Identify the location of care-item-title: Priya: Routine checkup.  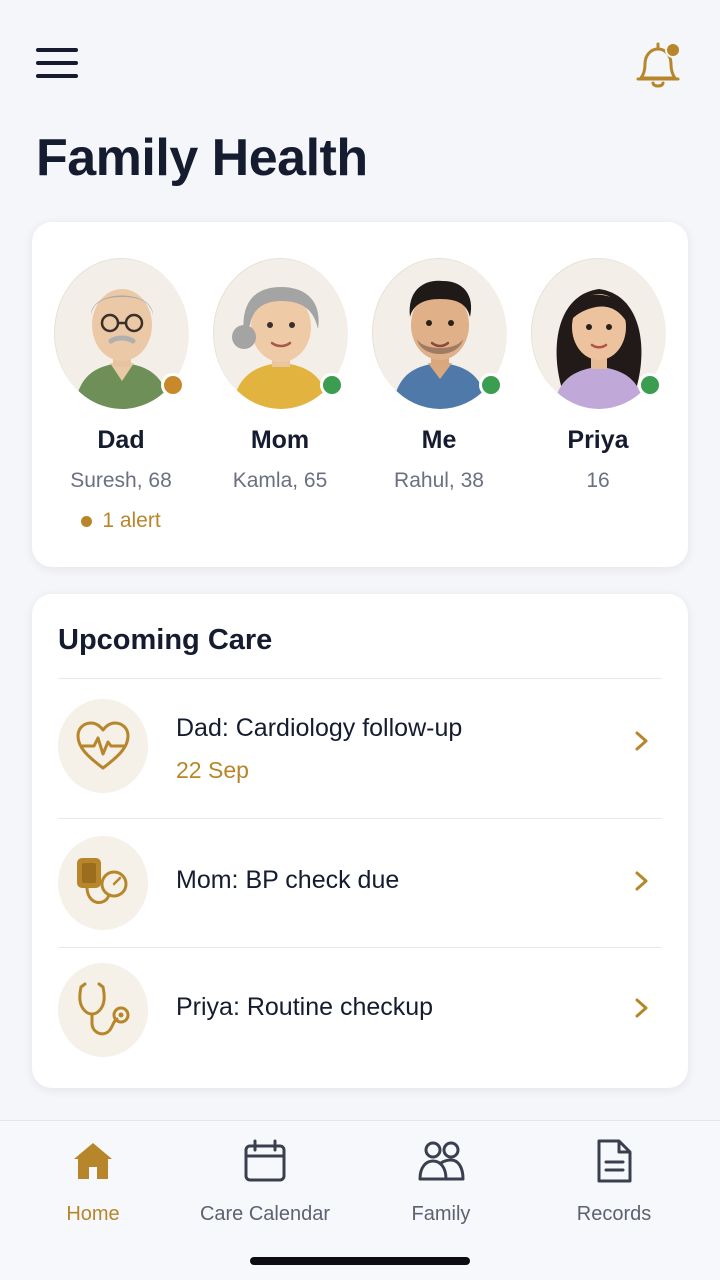
(305, 1007).